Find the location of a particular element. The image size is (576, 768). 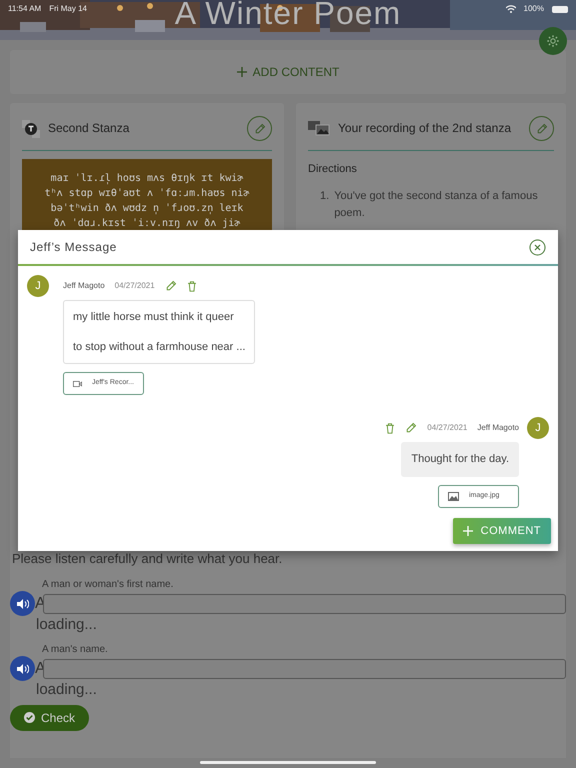

wifi-icon is located at coordinates (511, 9).